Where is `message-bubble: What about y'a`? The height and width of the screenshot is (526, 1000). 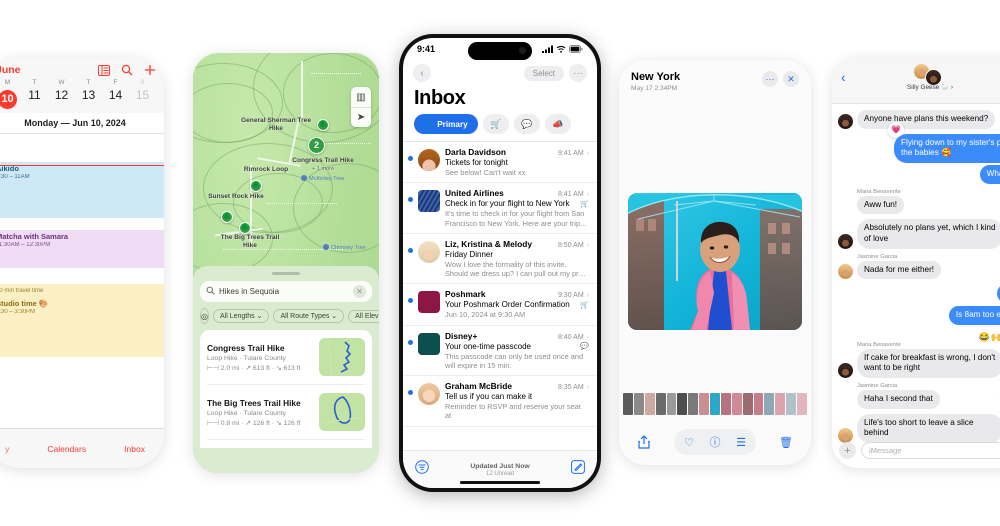
message-bubble: What about y'a is located at coordinates (989, 174).